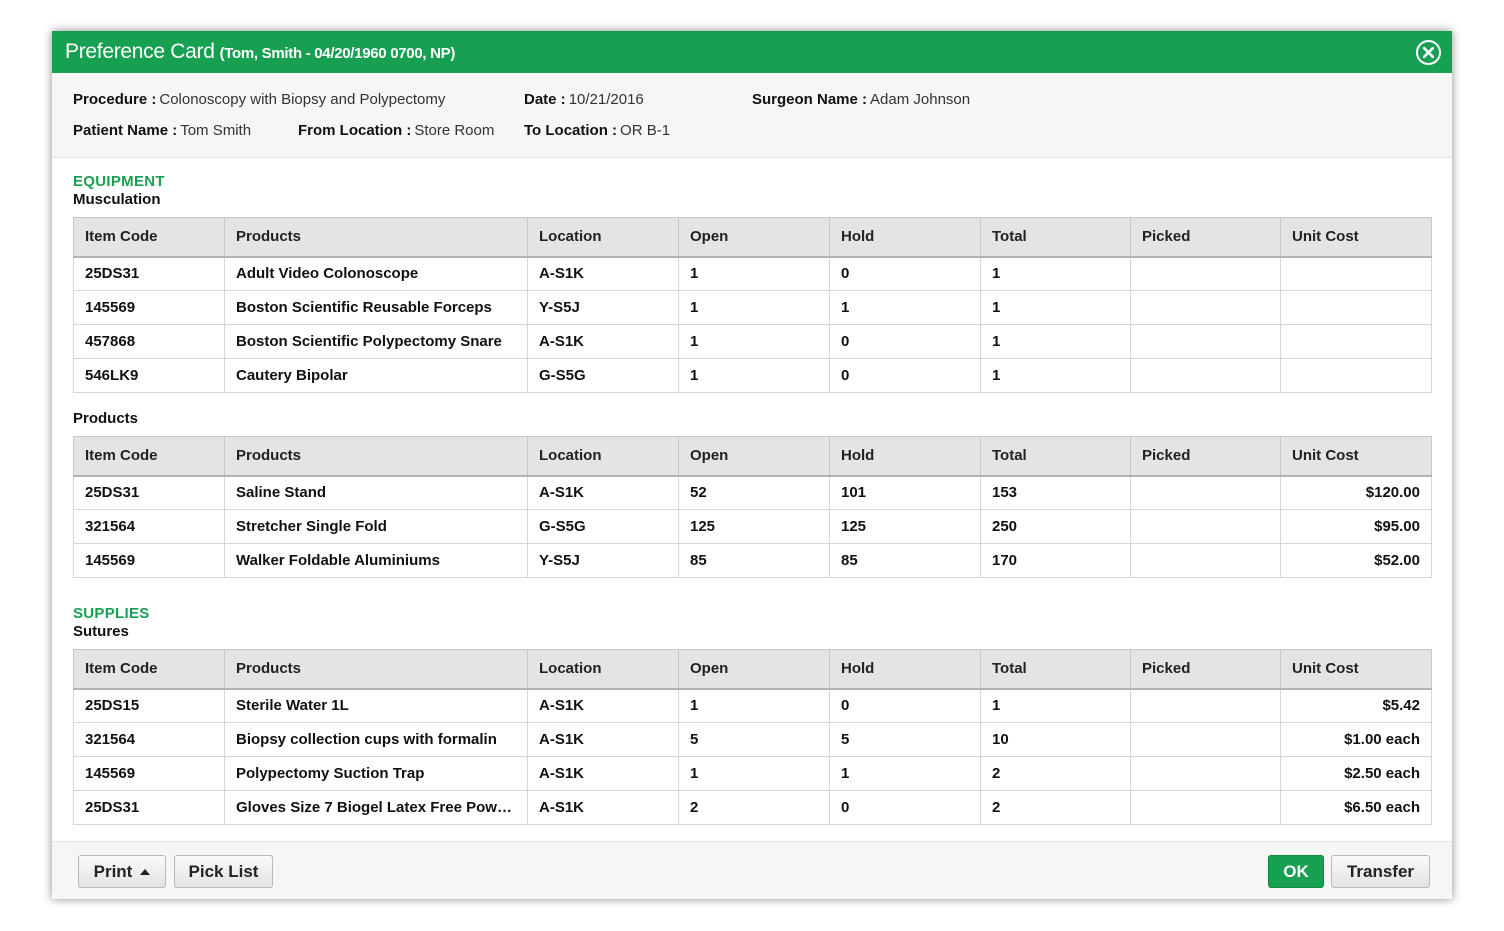  I want to click on cell-item-code: 145569, so click(149, 307).